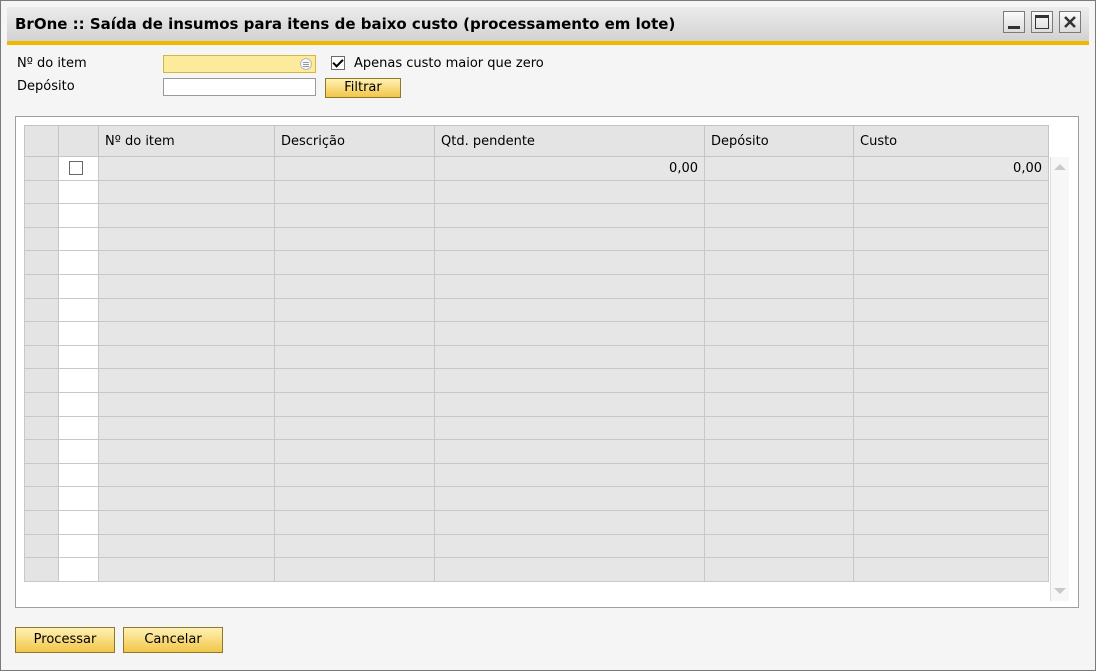 This screenshot has width=1096, height=671. I want to click on close-button, so click(1070, 22).